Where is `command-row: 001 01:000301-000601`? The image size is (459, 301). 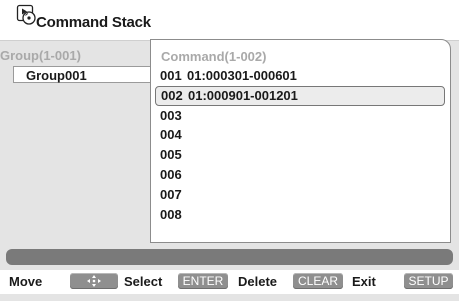
command-row: 001 01:000301-000601 is located at coordinates (300, 76).